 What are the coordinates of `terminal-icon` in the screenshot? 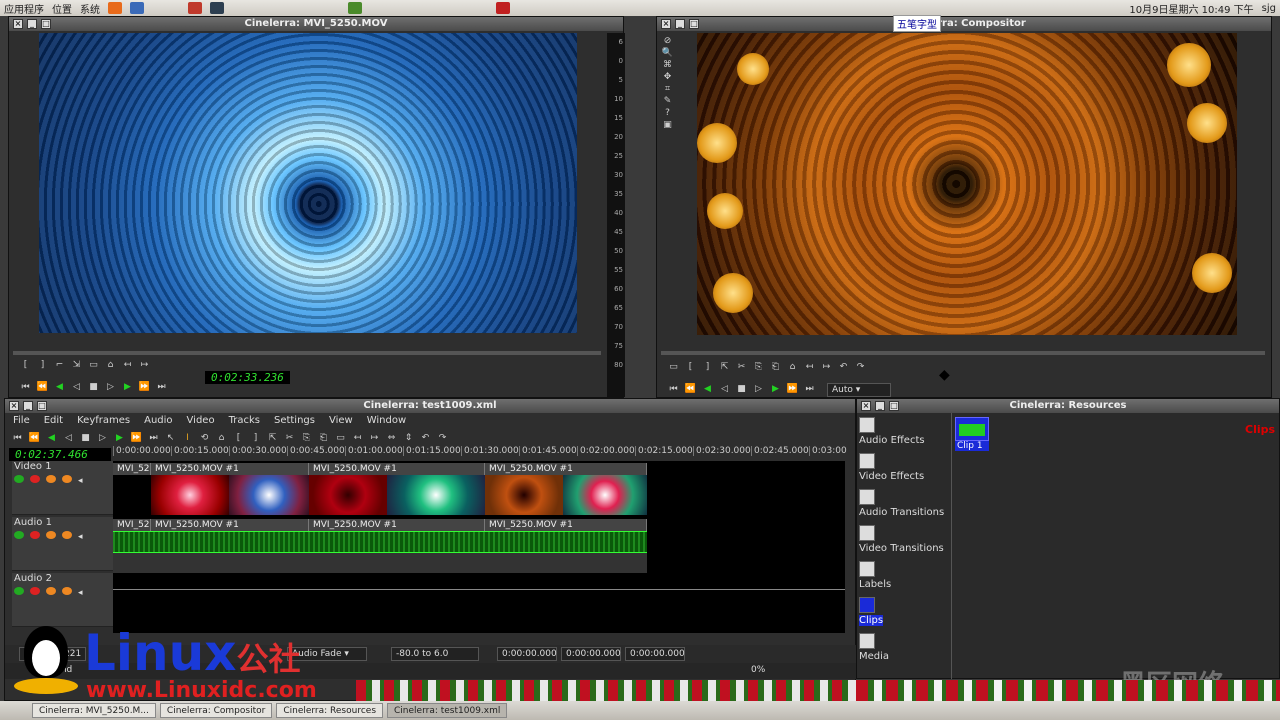 It's located at (217, 8).